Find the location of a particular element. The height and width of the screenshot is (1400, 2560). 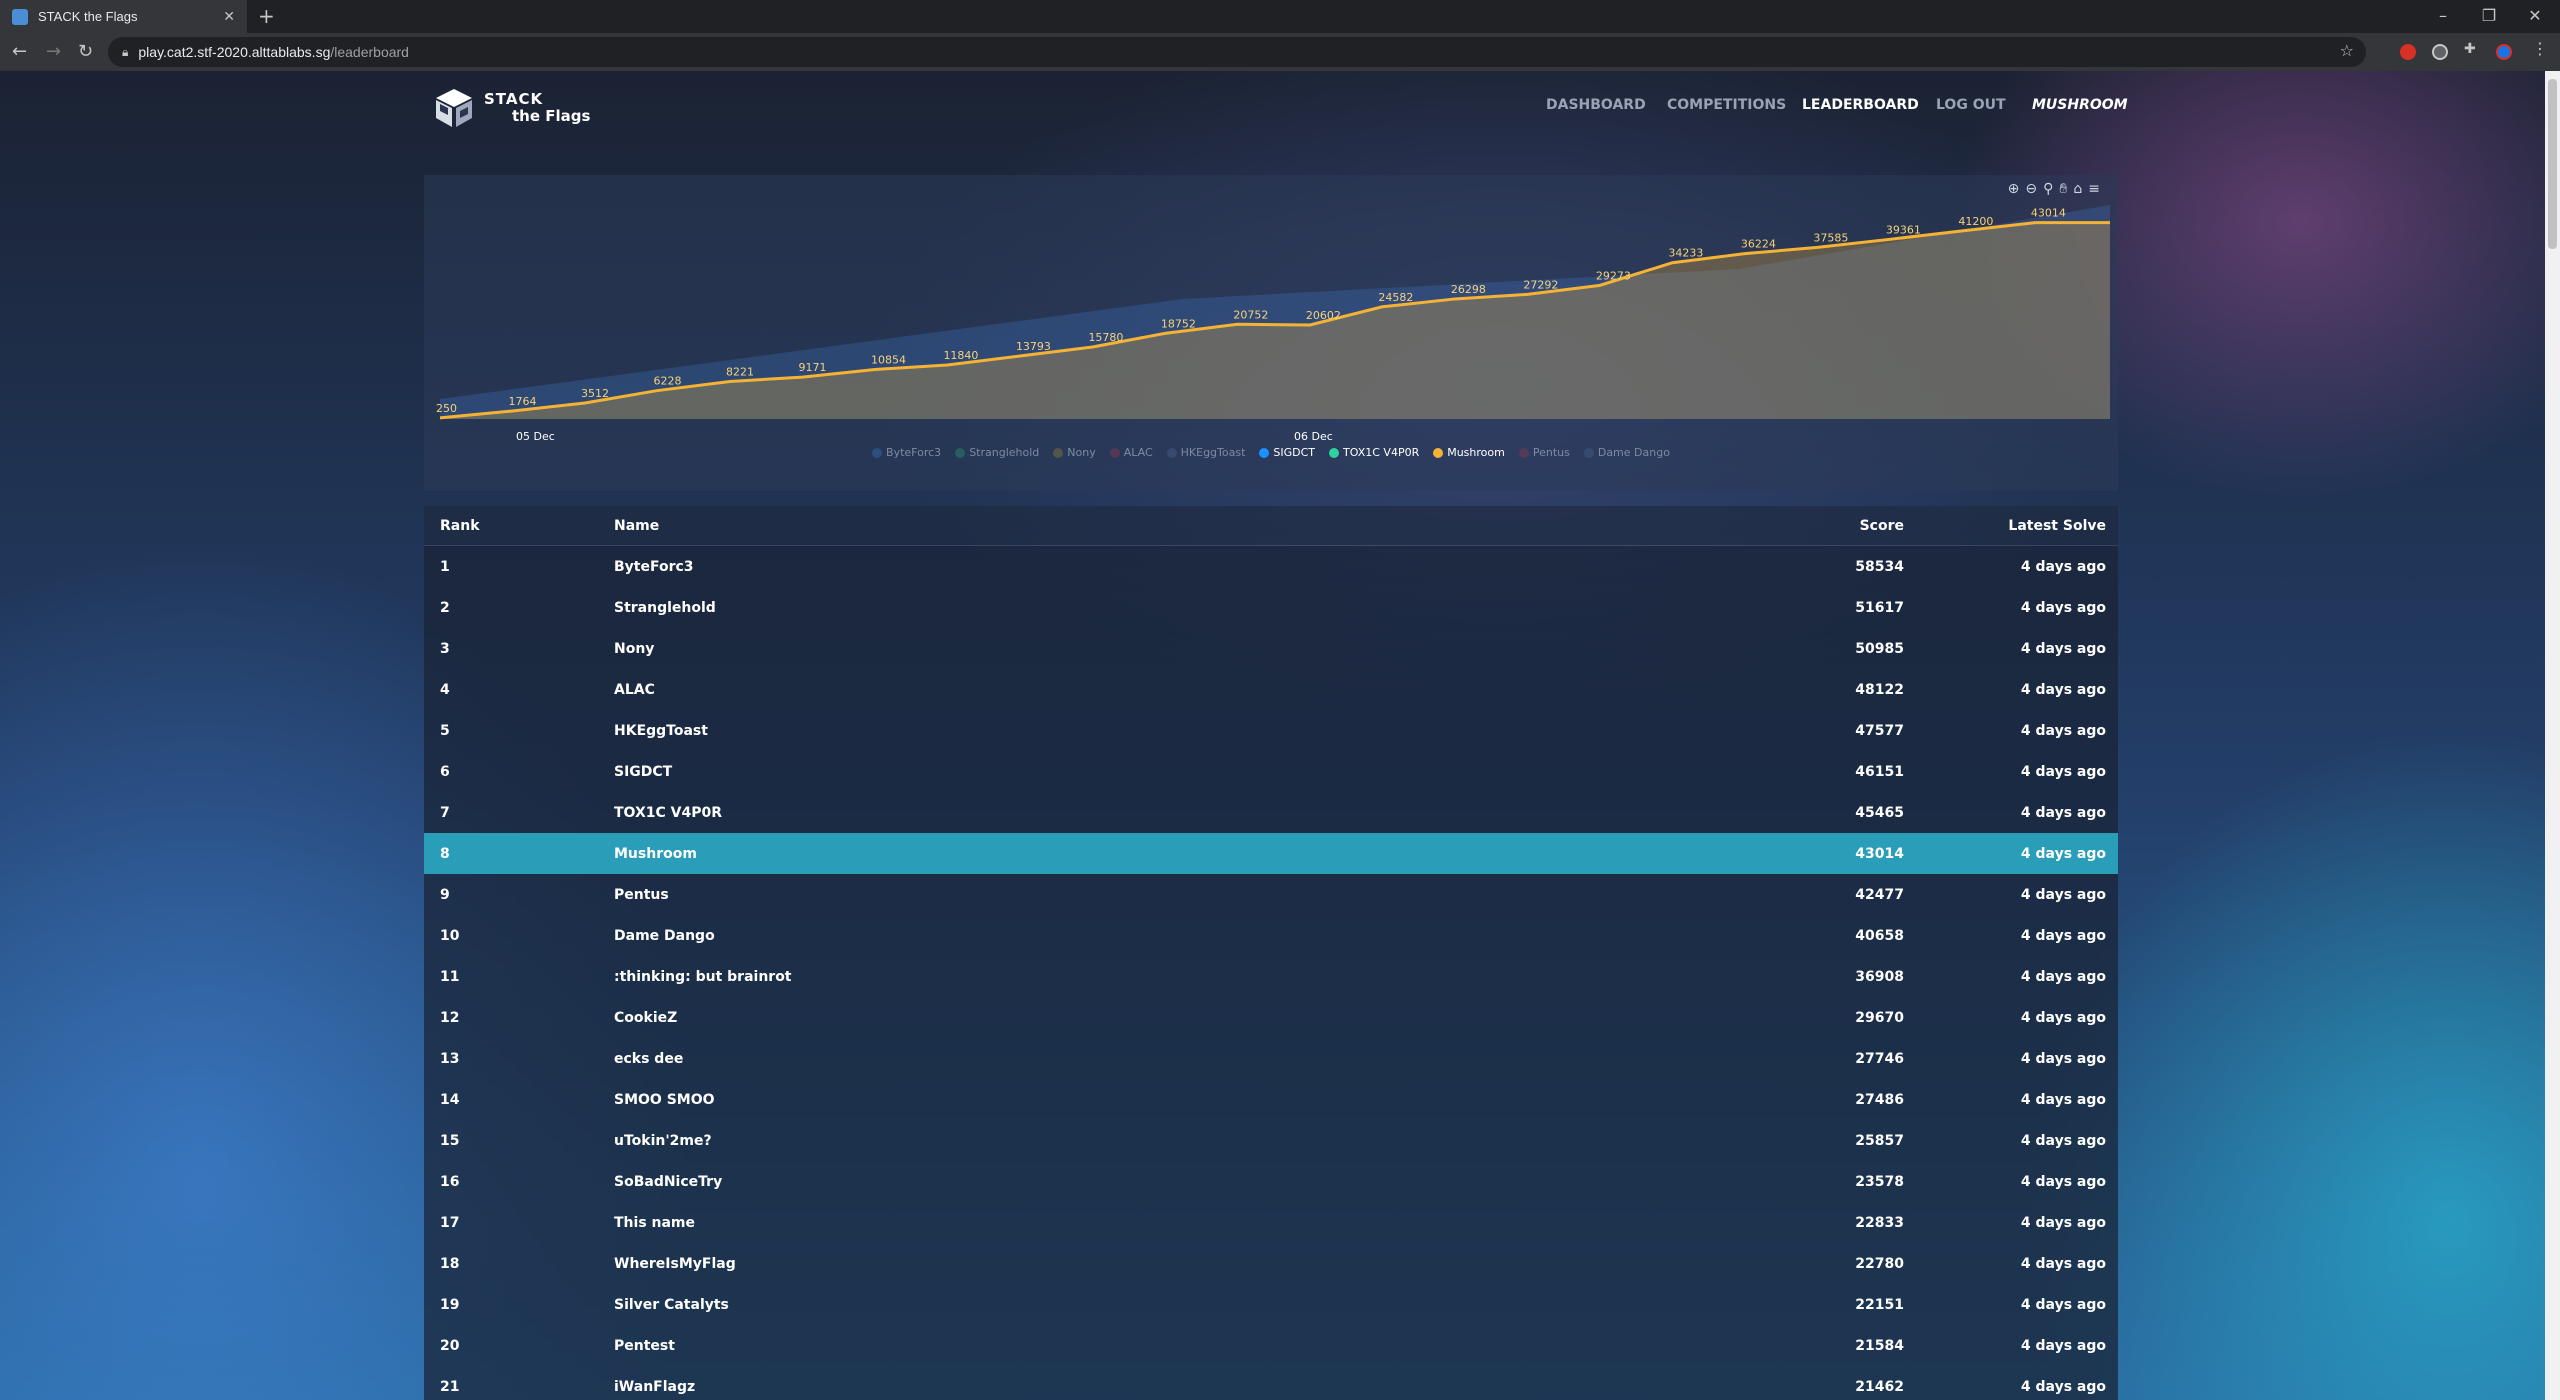

page-scrollbar is located at coordinates (2552, 735).